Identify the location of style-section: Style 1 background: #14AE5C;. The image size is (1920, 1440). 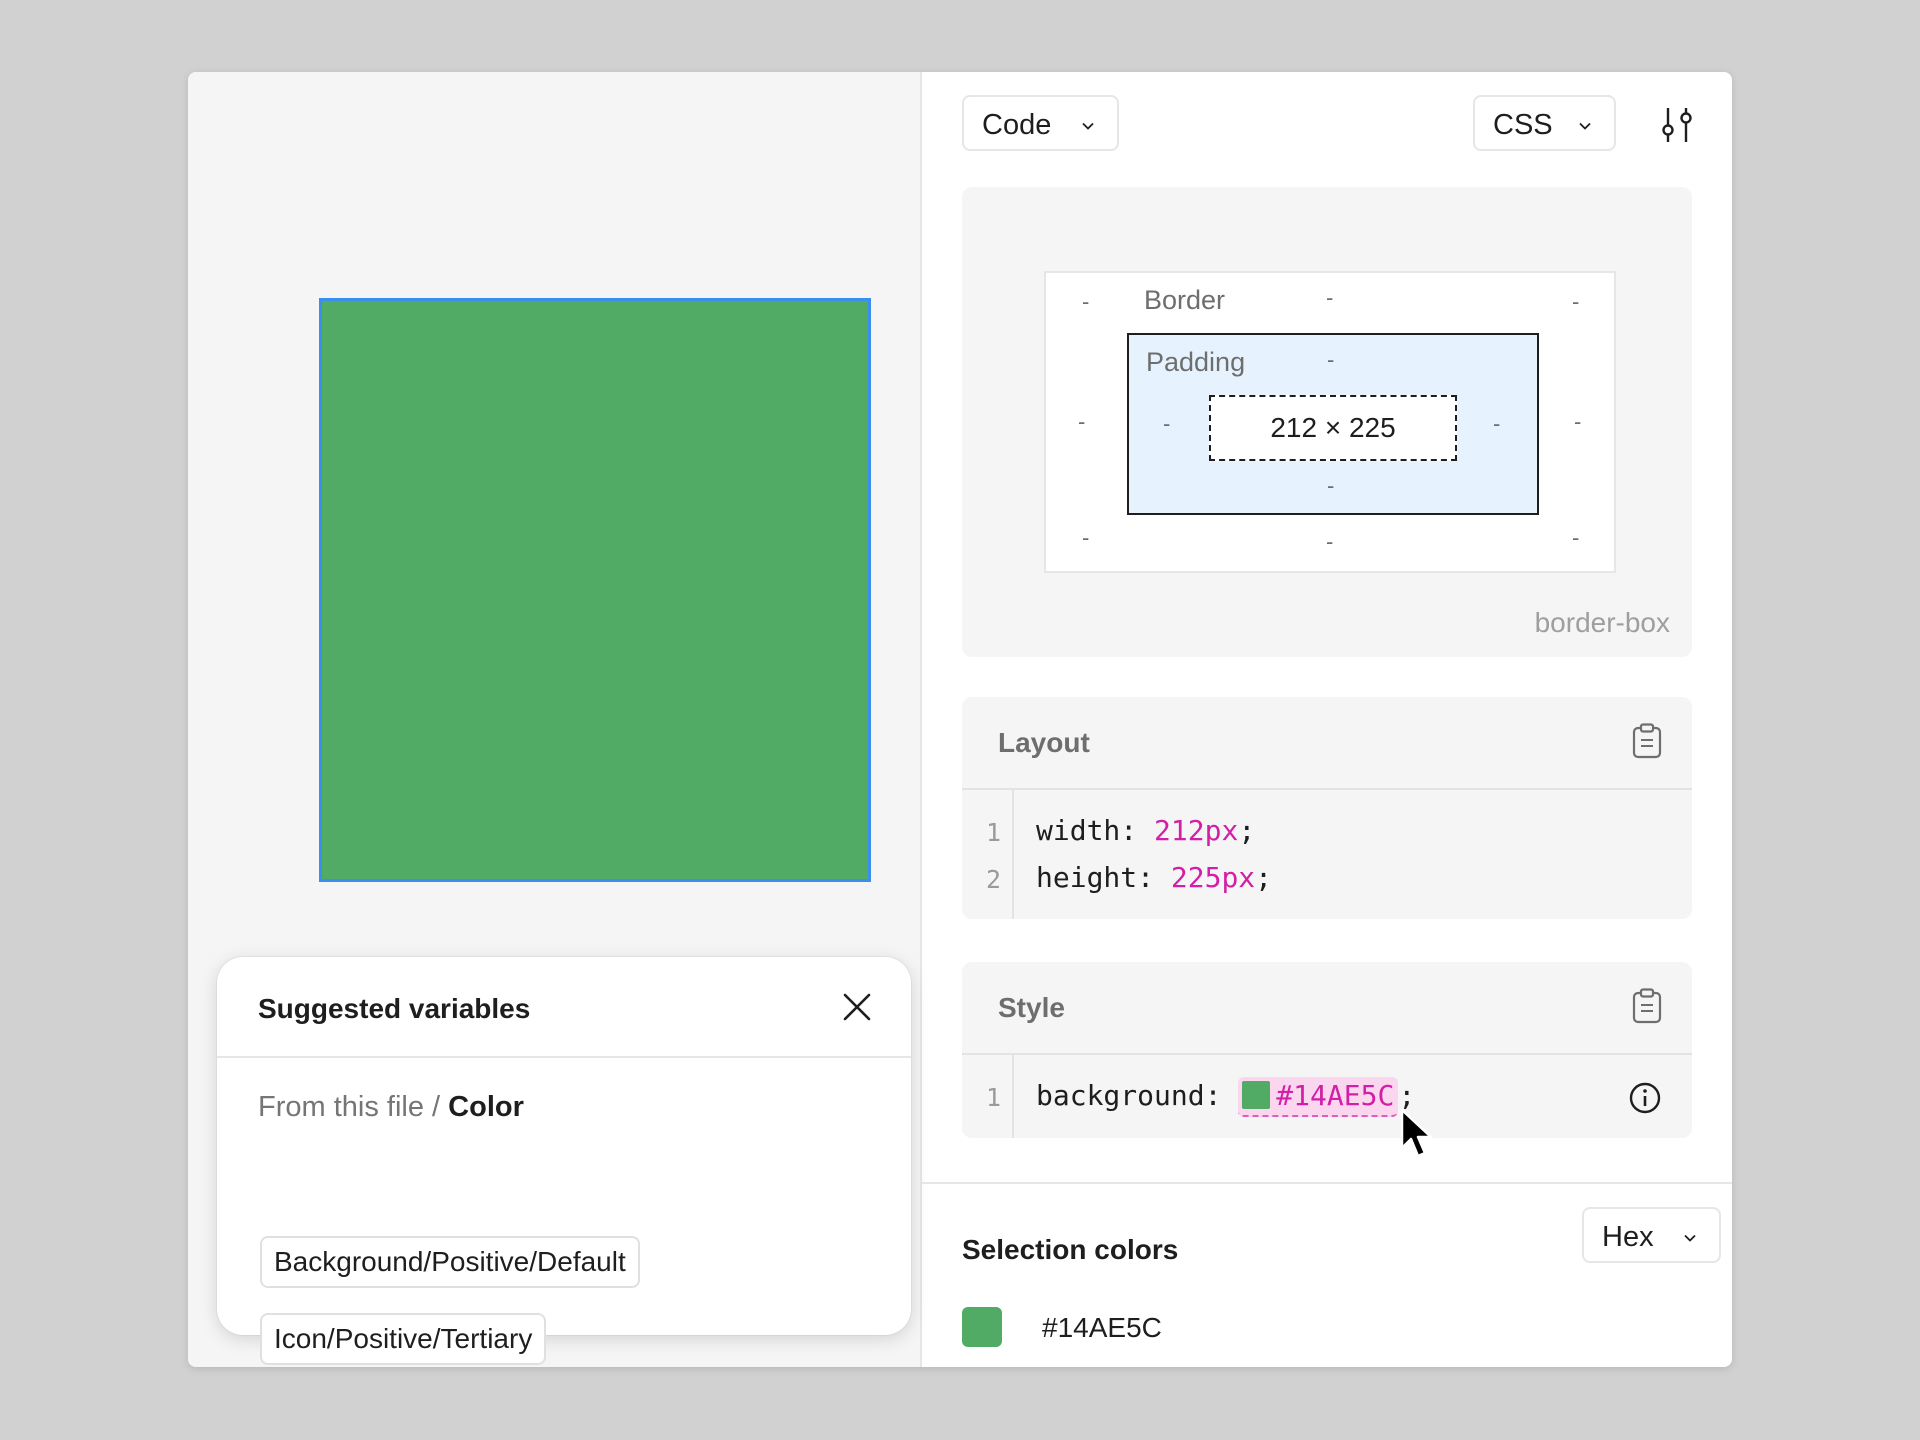
(1327, 1050).